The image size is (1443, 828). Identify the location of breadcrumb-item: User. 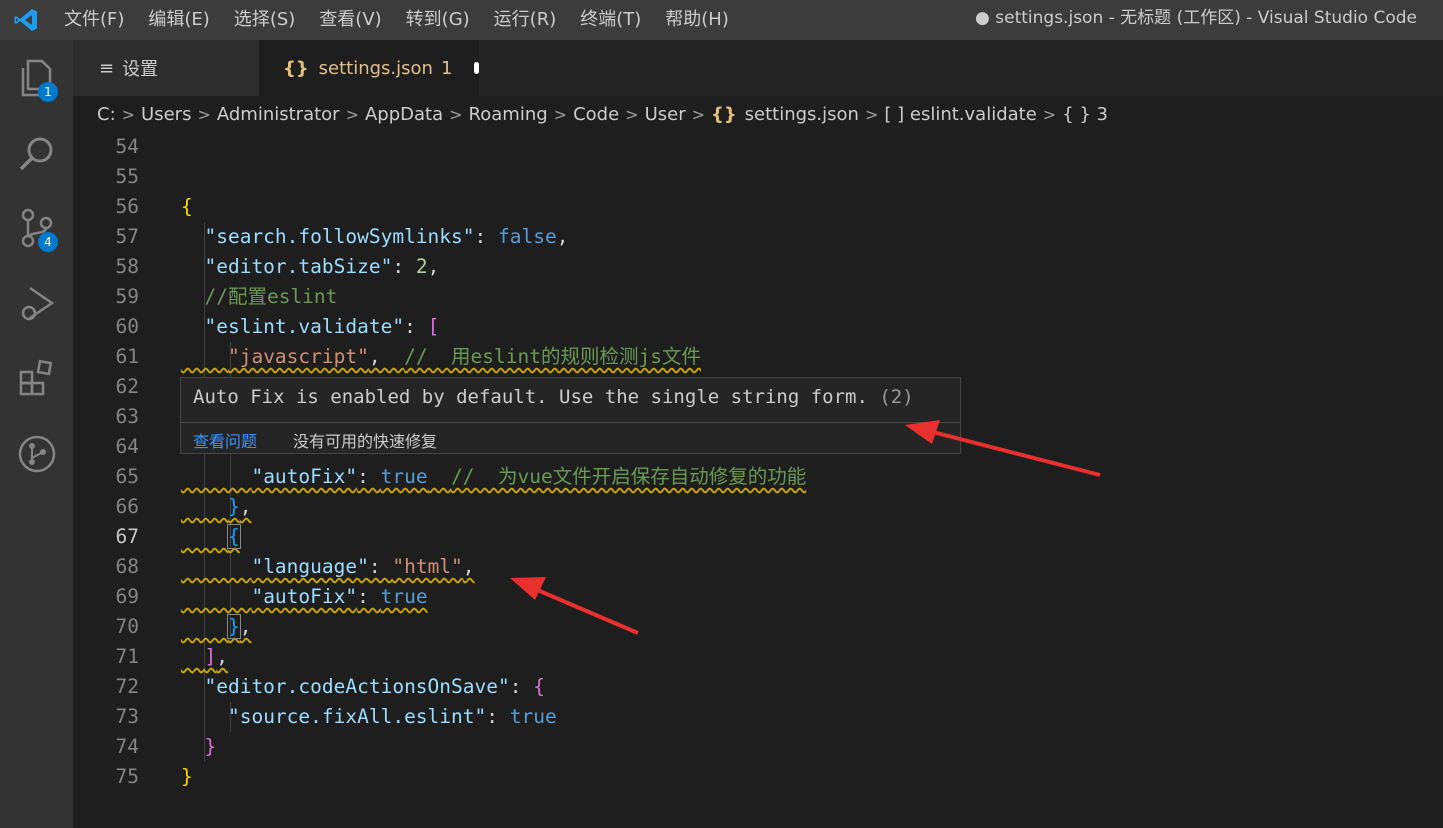
(665, 114).